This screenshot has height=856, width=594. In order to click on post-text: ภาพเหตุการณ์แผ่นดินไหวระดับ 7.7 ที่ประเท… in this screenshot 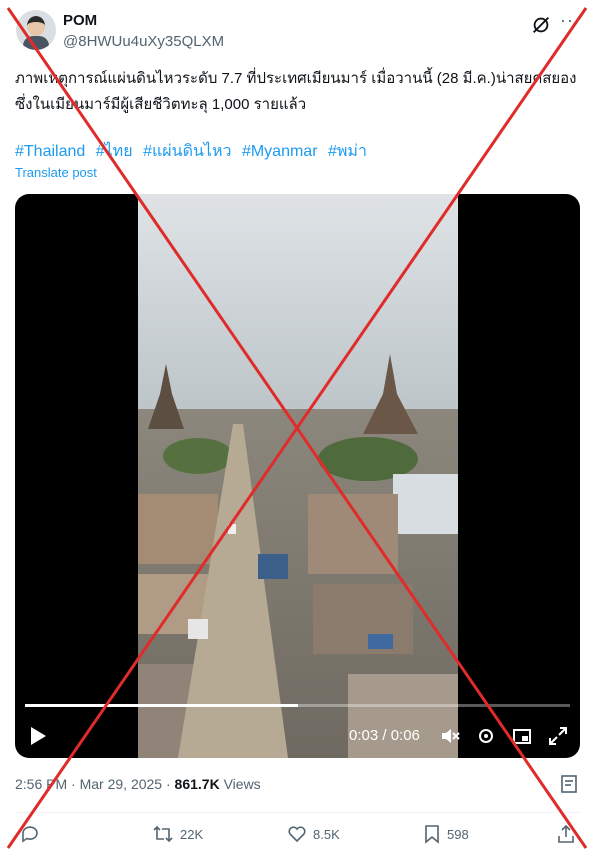, I will do `click(296, 91)`.